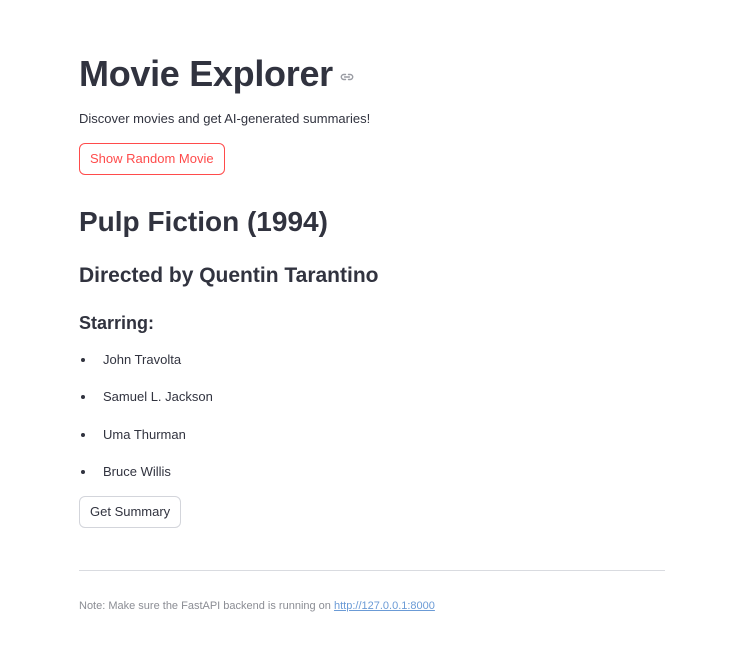 Image resolution: width=737 pixels, height=656 pixels. Describe the element at coordinates (347, 77) in the screenshot. I see `link-icon` at that location.